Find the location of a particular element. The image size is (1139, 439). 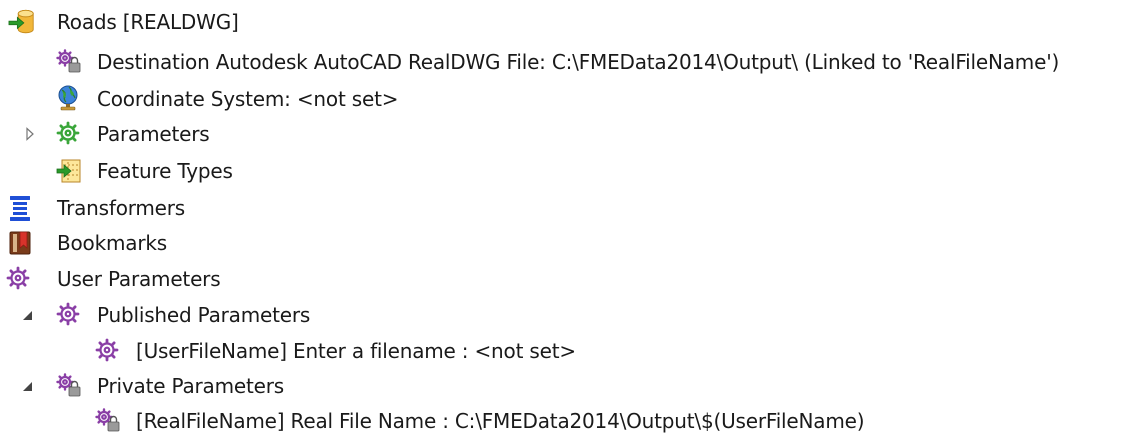

tree-item-bookmarks: Bookmarks is located at coordinates (150, 243).